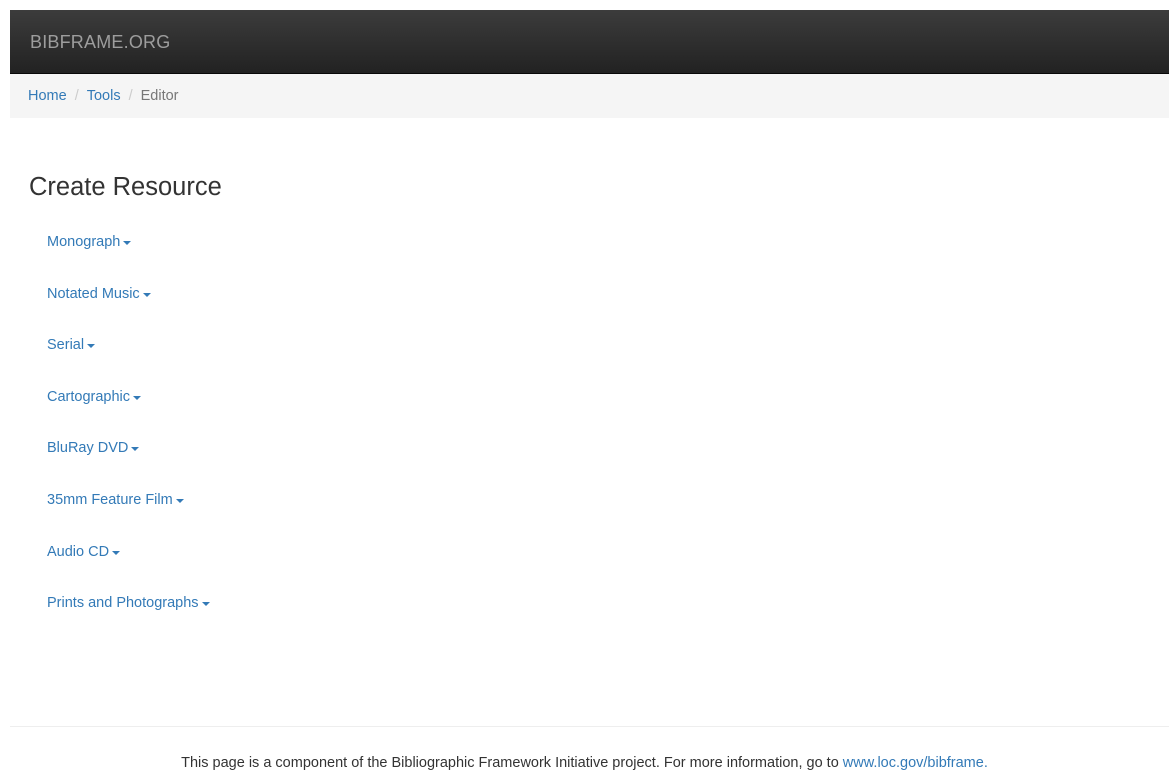  Describe the element at coordinates (47, 96) in the screenshot. I see `breadcrumb-home-link: Home` at that location.